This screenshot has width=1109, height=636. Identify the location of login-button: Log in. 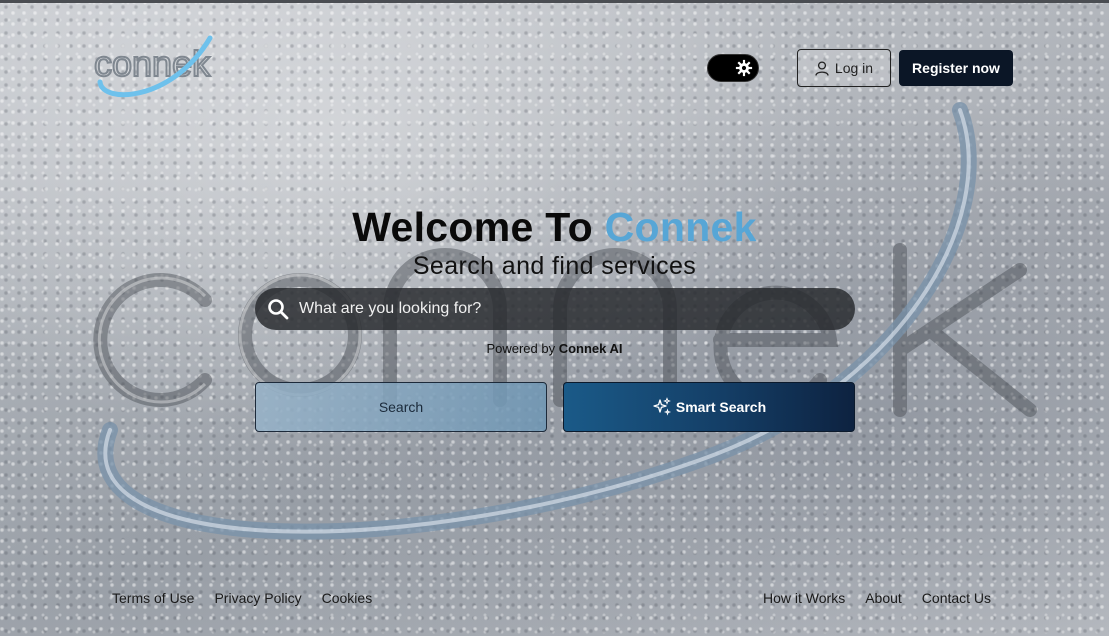
(844, 68).